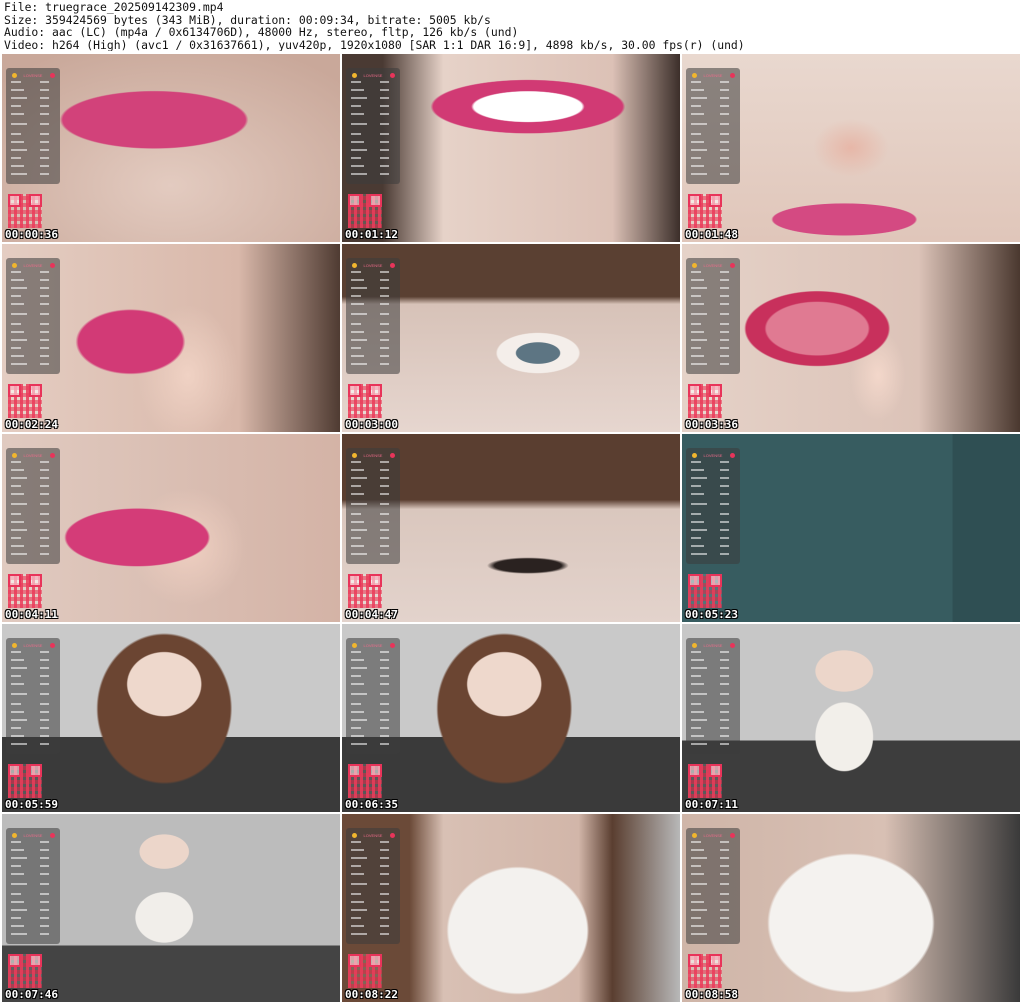 The height and width of the screenshot is (1003, 1024). Describe the element at coordinates (732, 75) in the screenshot. I see `heart-icon` at that location.